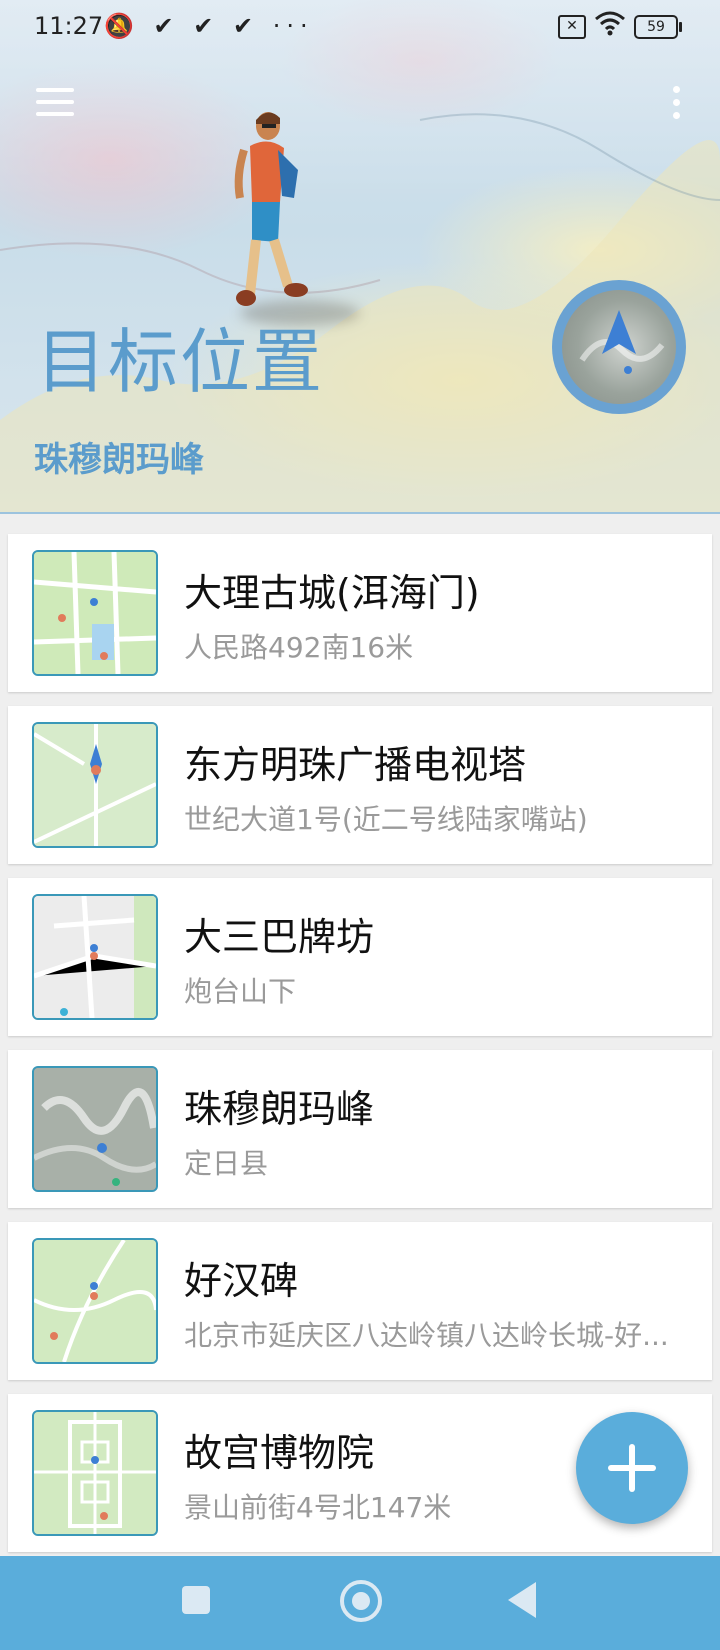  I want to click on navigation-arrow-icon, so click(622, 342).